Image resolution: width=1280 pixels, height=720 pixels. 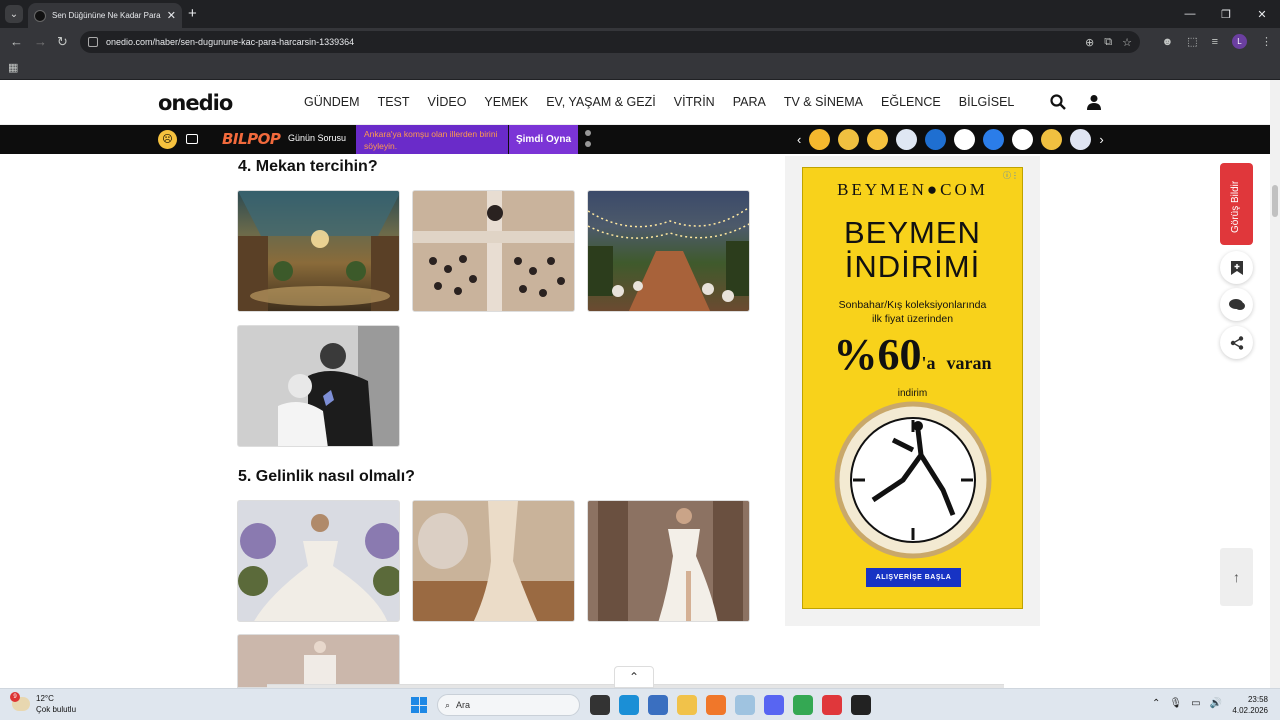 What do you see at coordinates (588, 138) in the screenshot?
I see `carousel-dots` at bounding box center [588, 138].